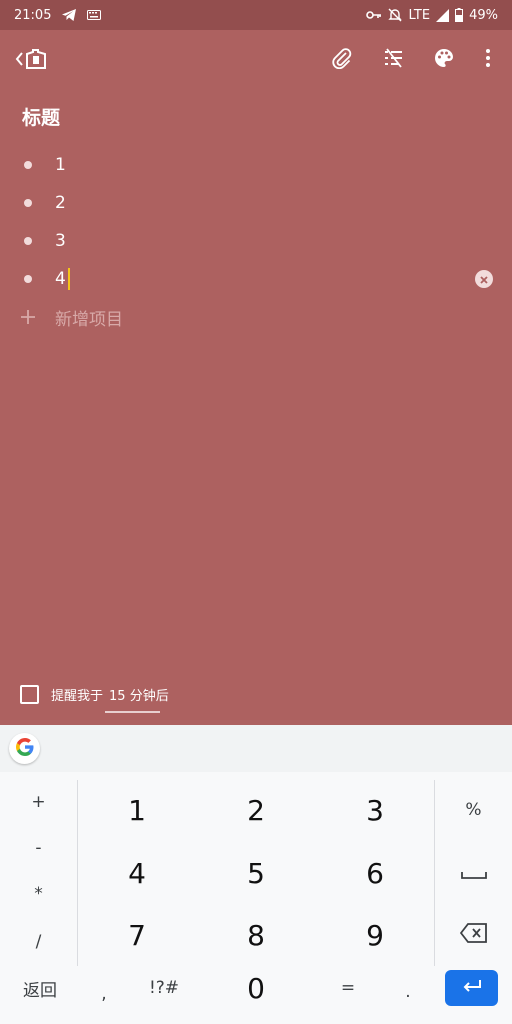 The width and height of the screenshot is (512, 1024). Describe the element at coordinates (256, 935) in the screenshot. I see `key-8: 8` at that location.